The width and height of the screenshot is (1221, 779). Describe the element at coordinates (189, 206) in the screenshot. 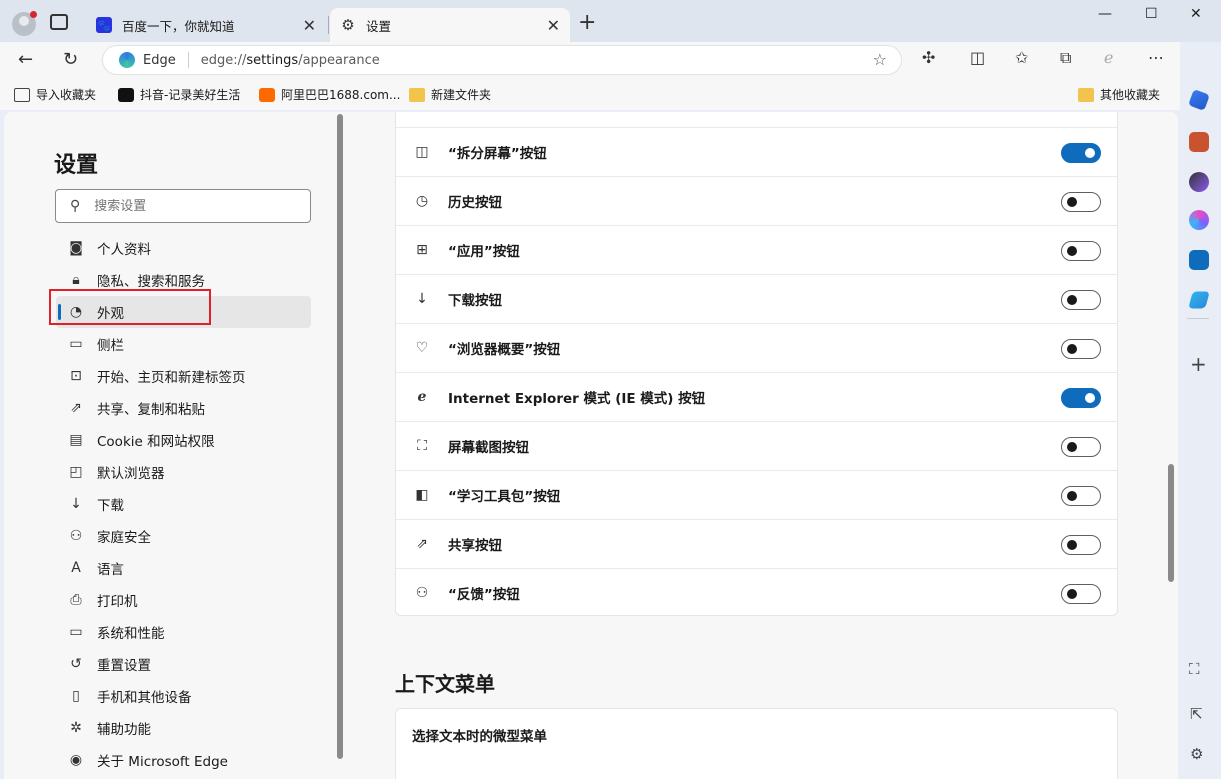

I see `search-input` at that location.